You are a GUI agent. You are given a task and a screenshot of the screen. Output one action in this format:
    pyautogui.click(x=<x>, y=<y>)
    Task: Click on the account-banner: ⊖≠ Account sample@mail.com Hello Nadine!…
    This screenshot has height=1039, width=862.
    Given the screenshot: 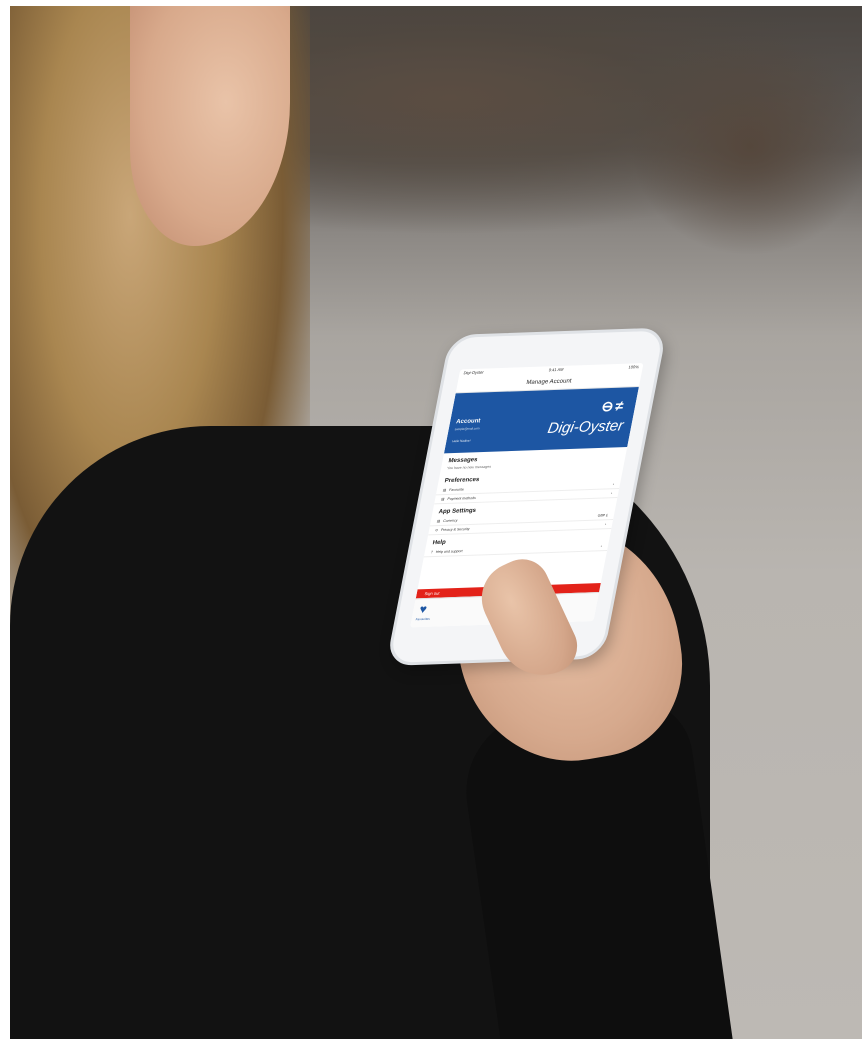 What is the action you would take?
    pyautogui.click(x=541, y=420)
    